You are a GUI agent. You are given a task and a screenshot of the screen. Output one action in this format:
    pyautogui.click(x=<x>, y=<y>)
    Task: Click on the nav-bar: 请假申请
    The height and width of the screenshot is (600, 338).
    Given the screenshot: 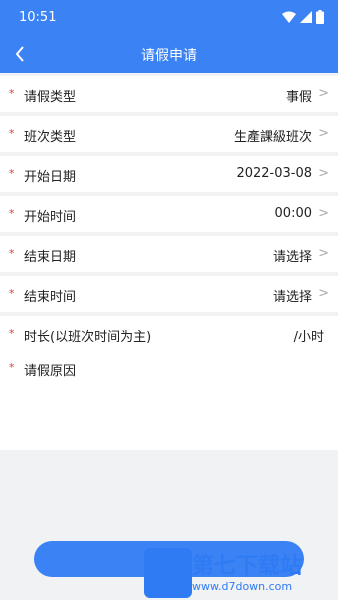 What is the action you would take?
    pyautogui.click(x=169, y=54)
    